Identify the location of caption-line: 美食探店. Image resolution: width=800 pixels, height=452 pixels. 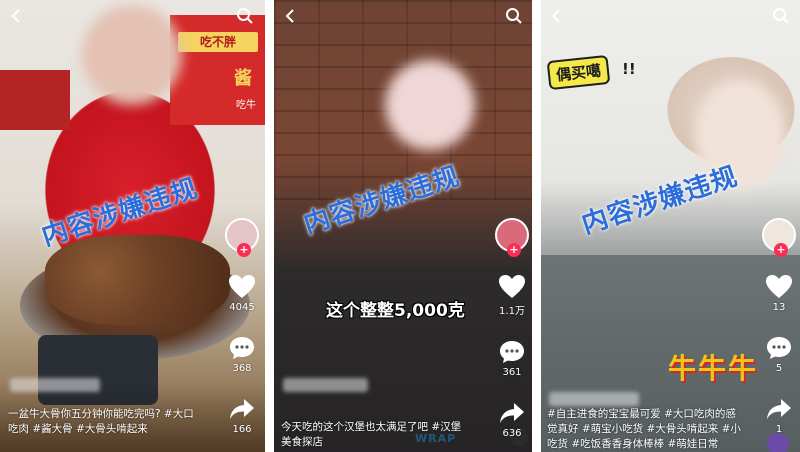
(302, 442).